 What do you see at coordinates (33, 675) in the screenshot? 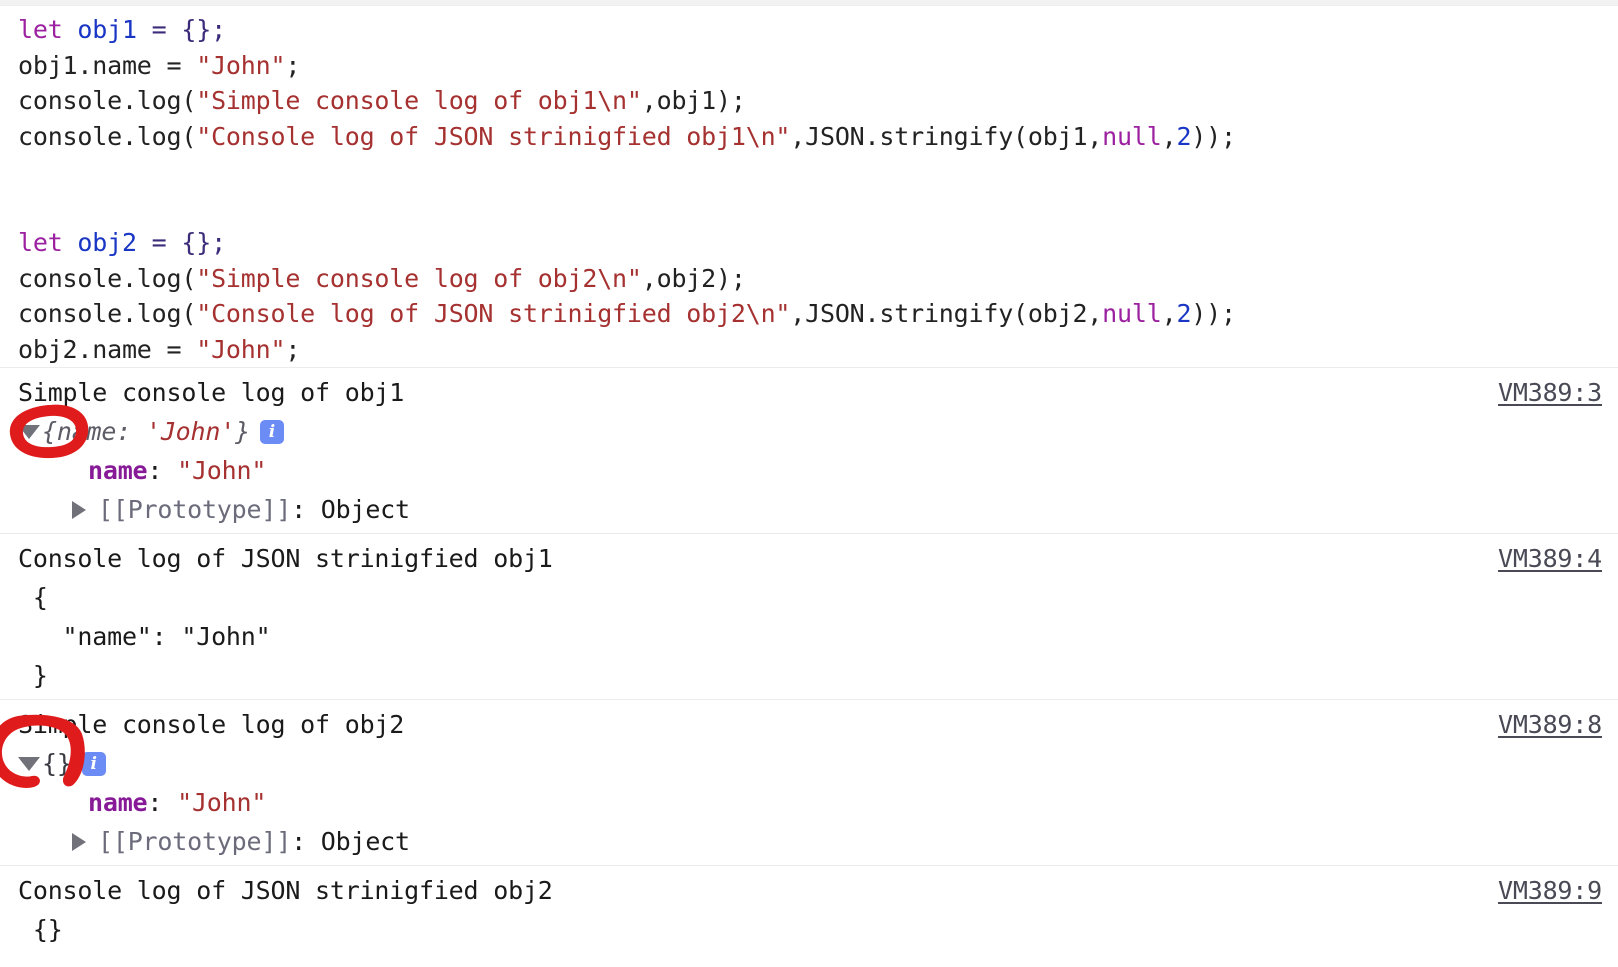
I see `console-message-text: }` at bounding box center [33, 675].